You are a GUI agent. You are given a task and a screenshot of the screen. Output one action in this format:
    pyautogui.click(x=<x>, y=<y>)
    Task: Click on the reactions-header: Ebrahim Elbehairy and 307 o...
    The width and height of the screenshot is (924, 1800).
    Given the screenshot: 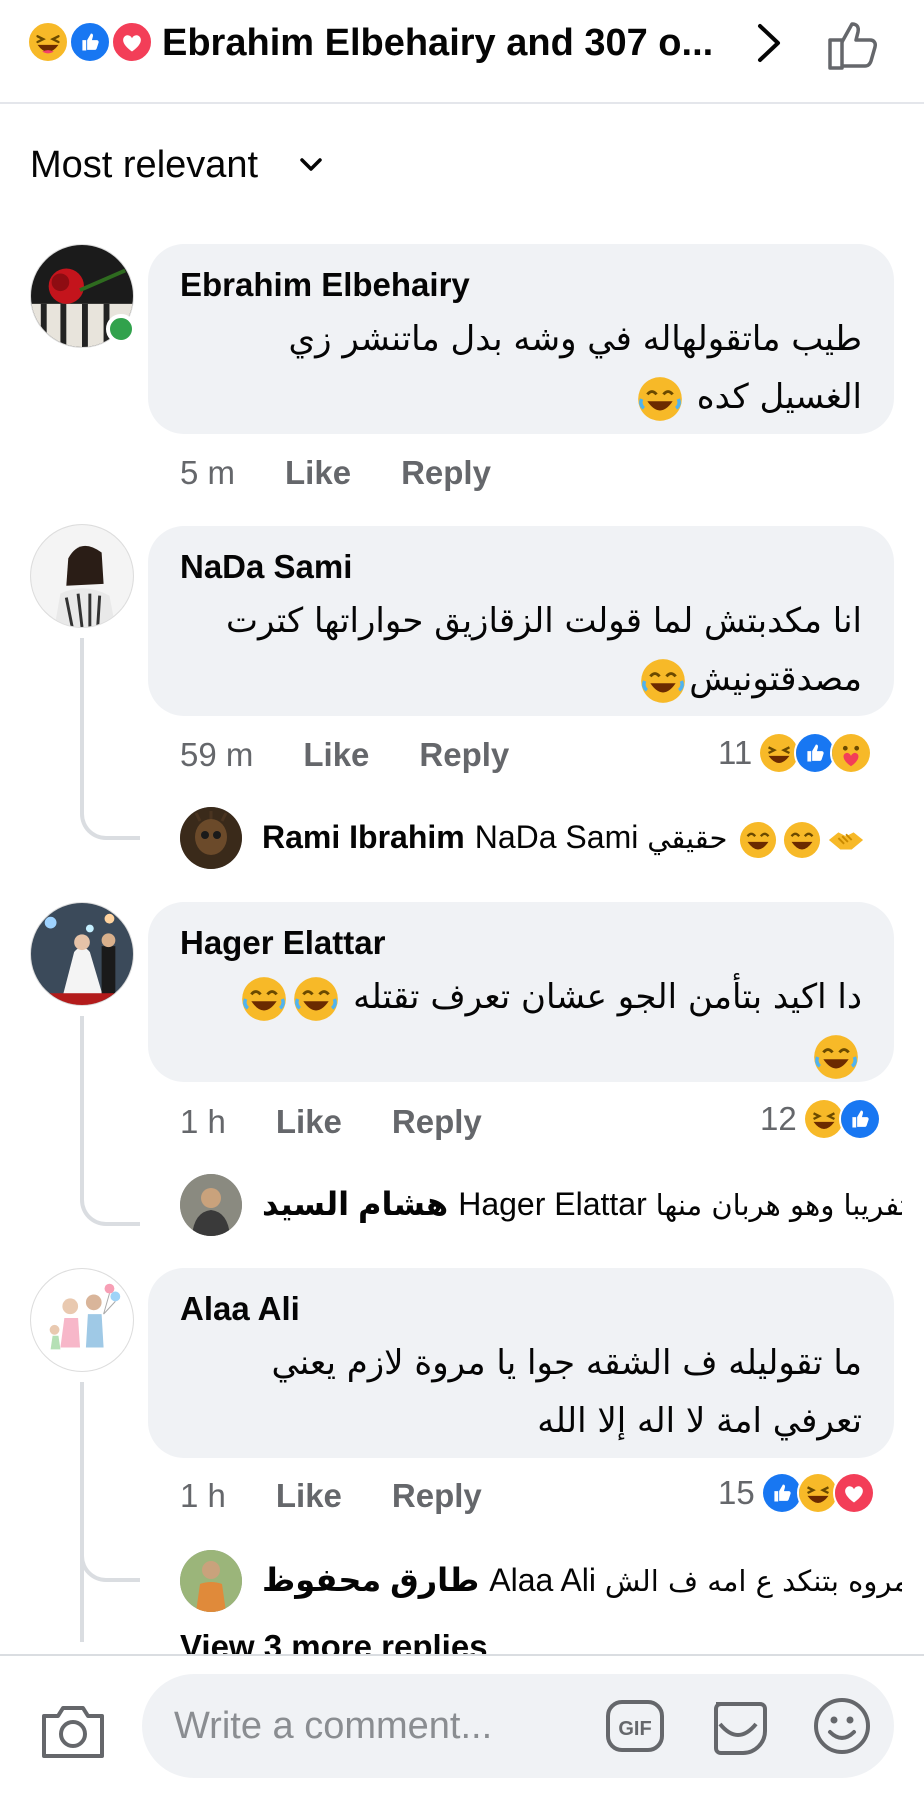 What is the action you would take?
    pyautogui.click(x=462, y=52)
    